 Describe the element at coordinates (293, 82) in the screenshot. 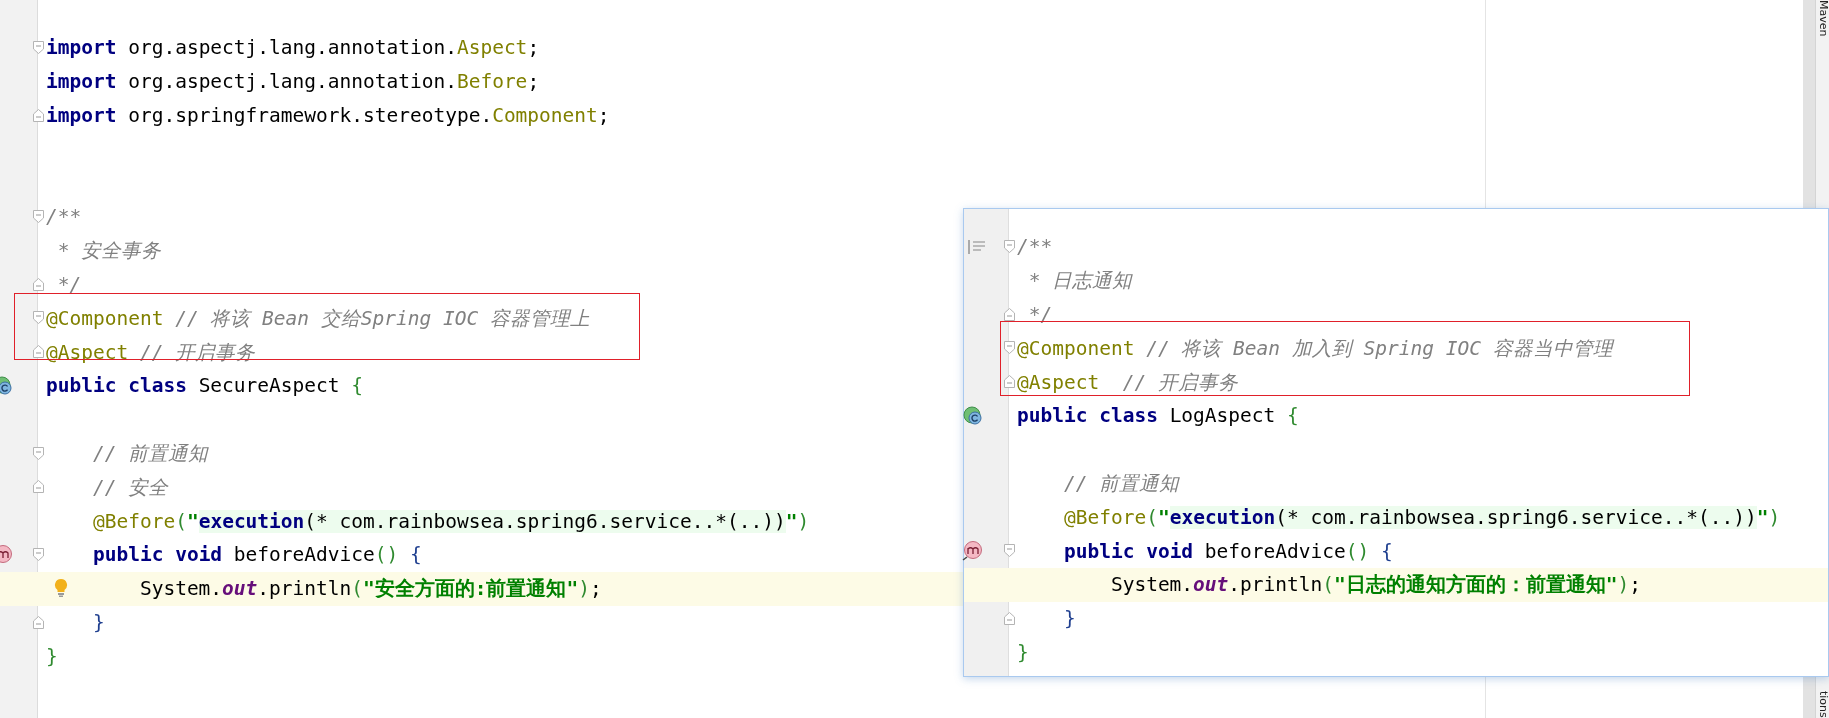

I see `code-line: import org.aspectj.lang.annotation.Before;` at that location.